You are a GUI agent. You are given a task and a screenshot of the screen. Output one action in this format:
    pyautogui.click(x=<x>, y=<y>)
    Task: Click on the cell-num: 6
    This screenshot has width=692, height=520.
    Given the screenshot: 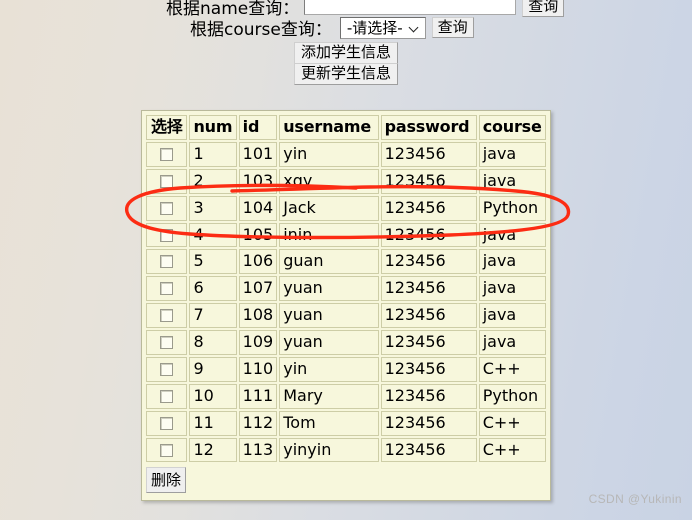 What is the action you would take?
    pyautogui.click(x=213, y=289)
    